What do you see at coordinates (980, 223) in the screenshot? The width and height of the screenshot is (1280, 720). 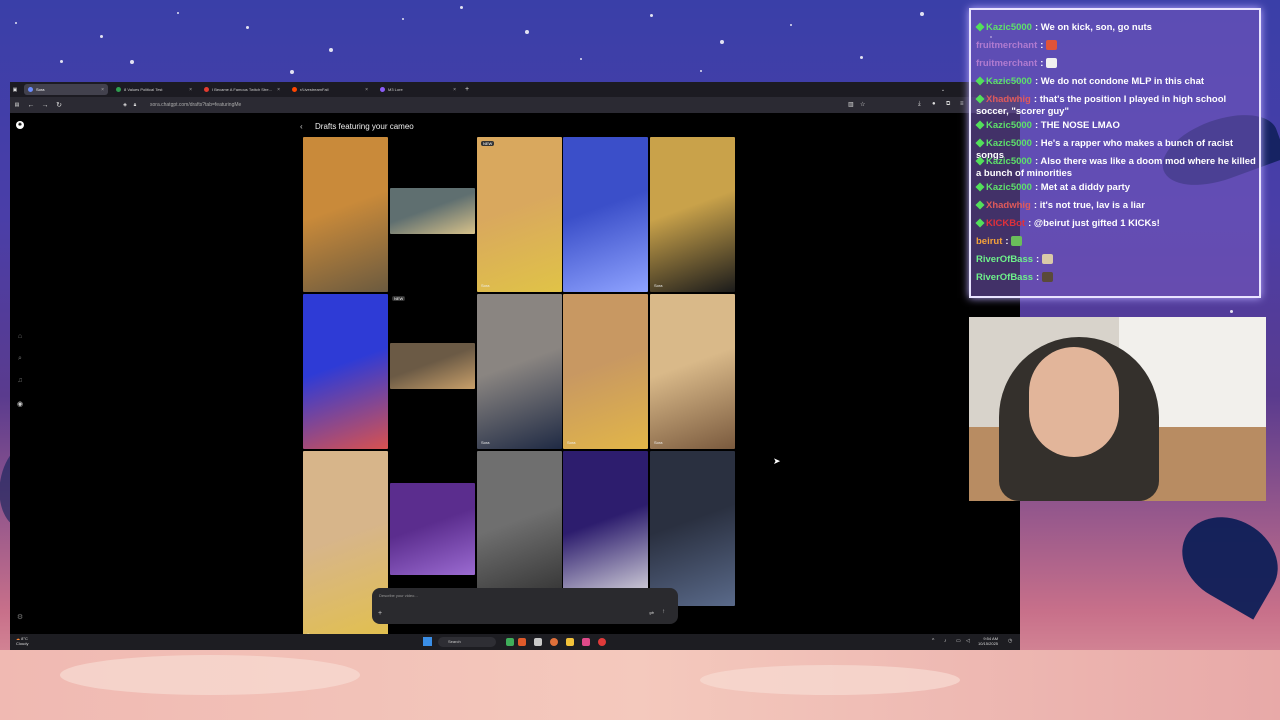 I see `chat-badge-icon` at bounding box center [980, 223].